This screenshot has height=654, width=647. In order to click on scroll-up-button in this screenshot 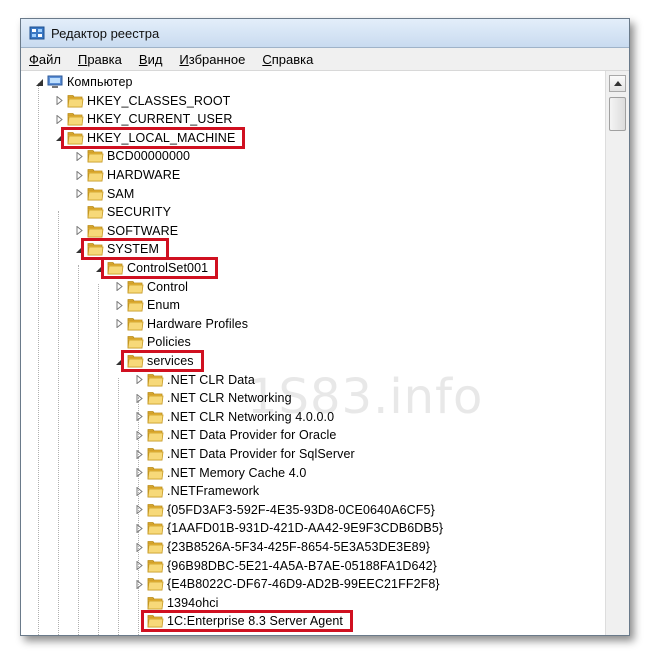, I will do `click(617, 83)`.